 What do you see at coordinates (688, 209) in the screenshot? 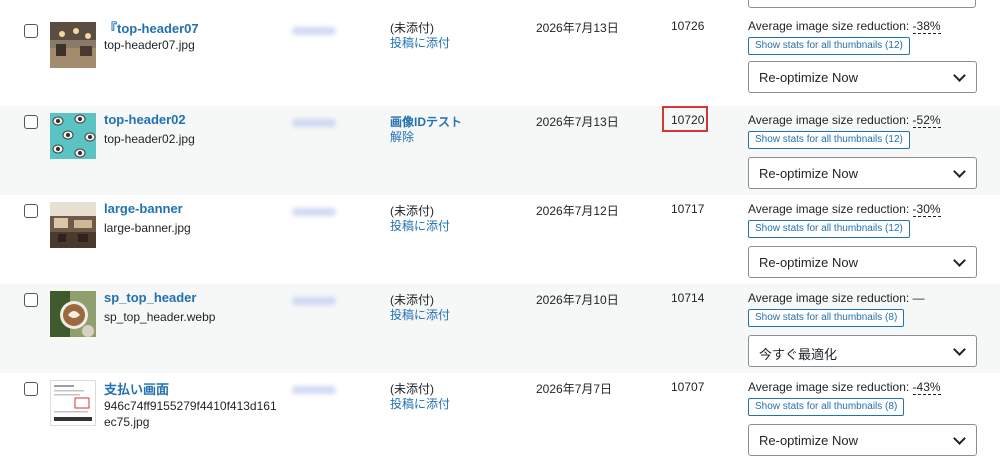
I see `media-id: 10717` at bounding box center [688, 209].